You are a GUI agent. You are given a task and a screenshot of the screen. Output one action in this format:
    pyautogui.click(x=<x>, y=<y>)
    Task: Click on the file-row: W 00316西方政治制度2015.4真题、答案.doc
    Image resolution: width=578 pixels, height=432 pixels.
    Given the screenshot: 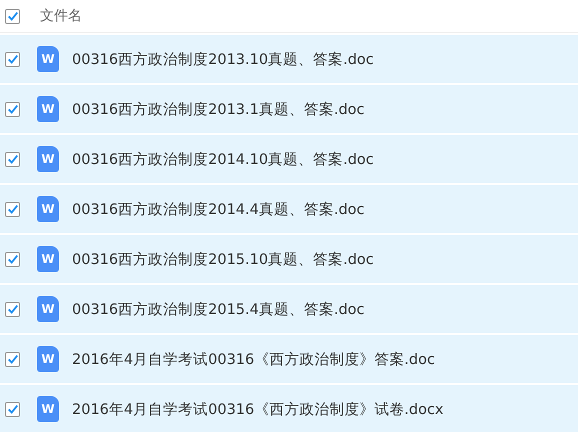 What is the action you would take?
    pyautogui.click(x=289, y=309)
    